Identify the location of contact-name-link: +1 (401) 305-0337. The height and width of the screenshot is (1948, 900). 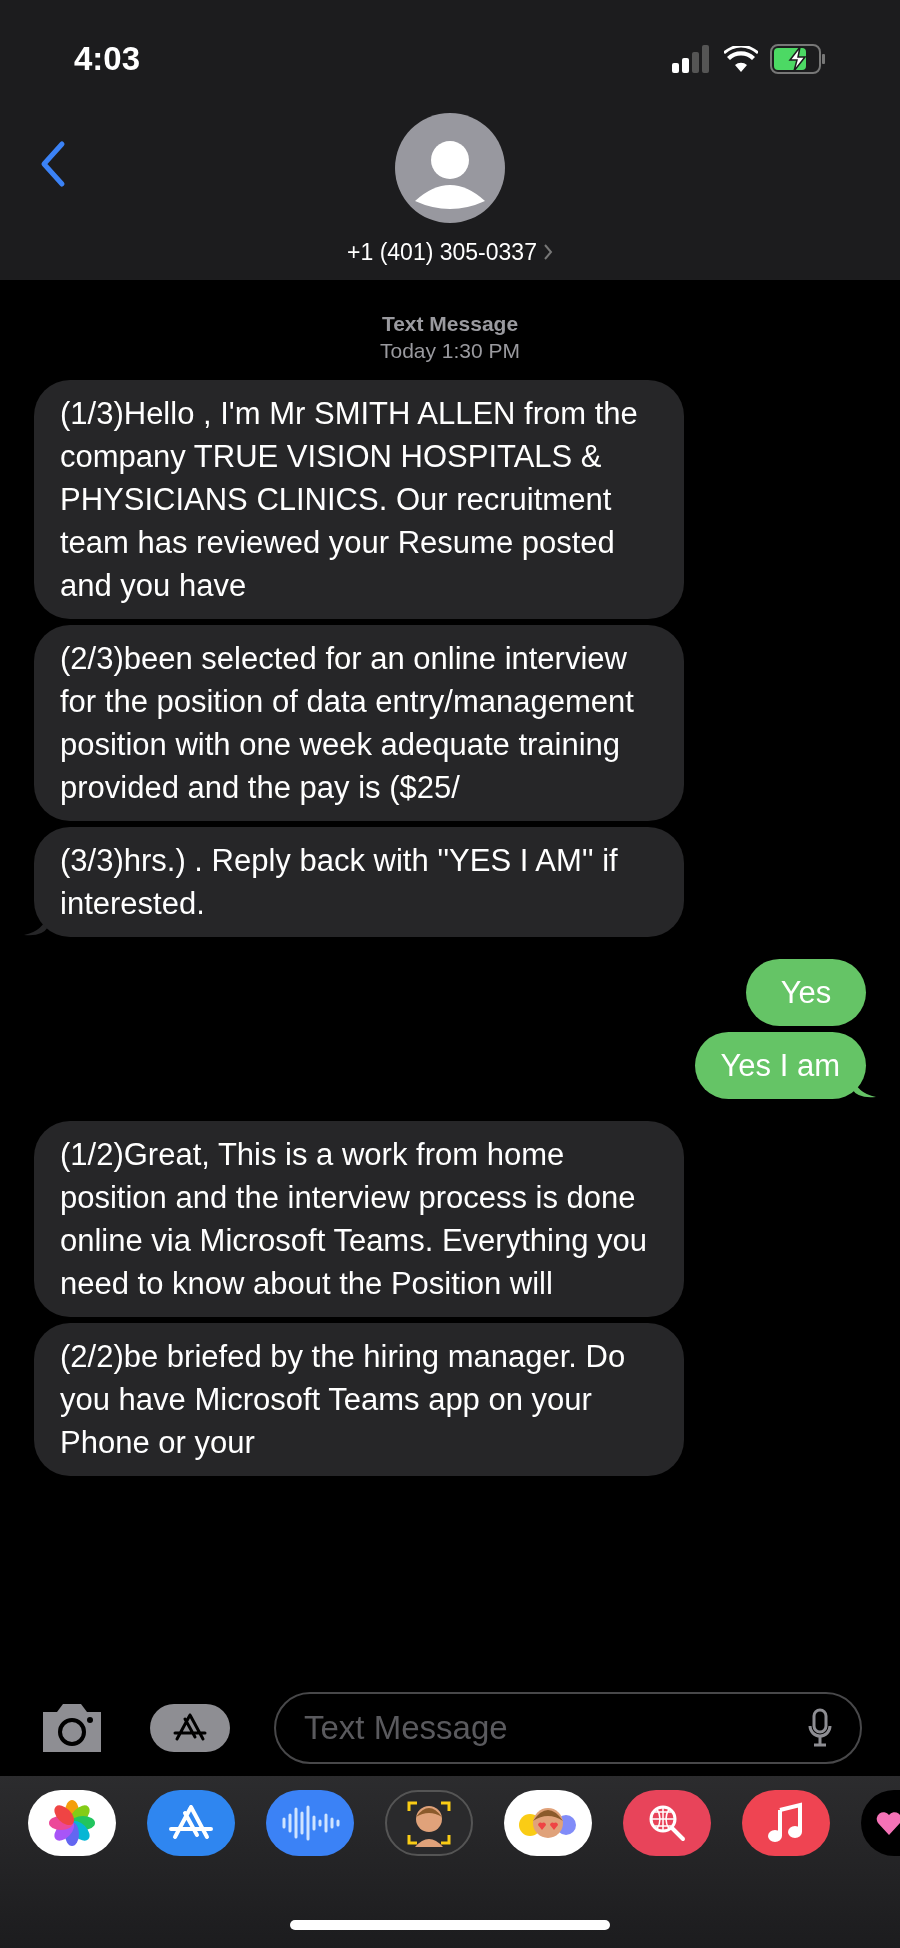
(450, 252).